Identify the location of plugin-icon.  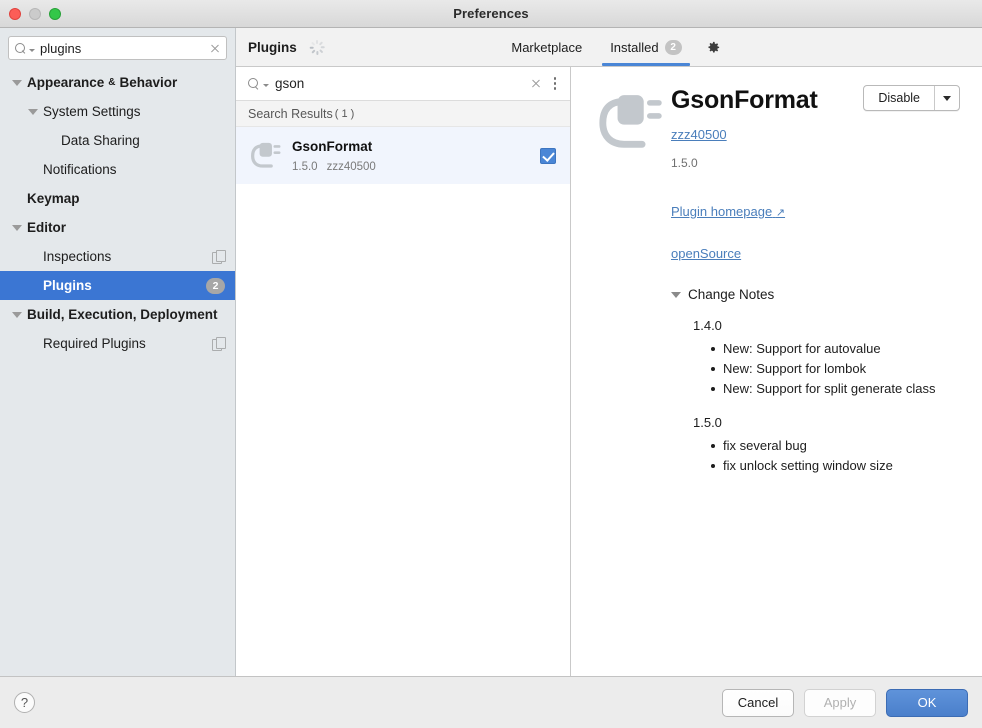
(265, 156).